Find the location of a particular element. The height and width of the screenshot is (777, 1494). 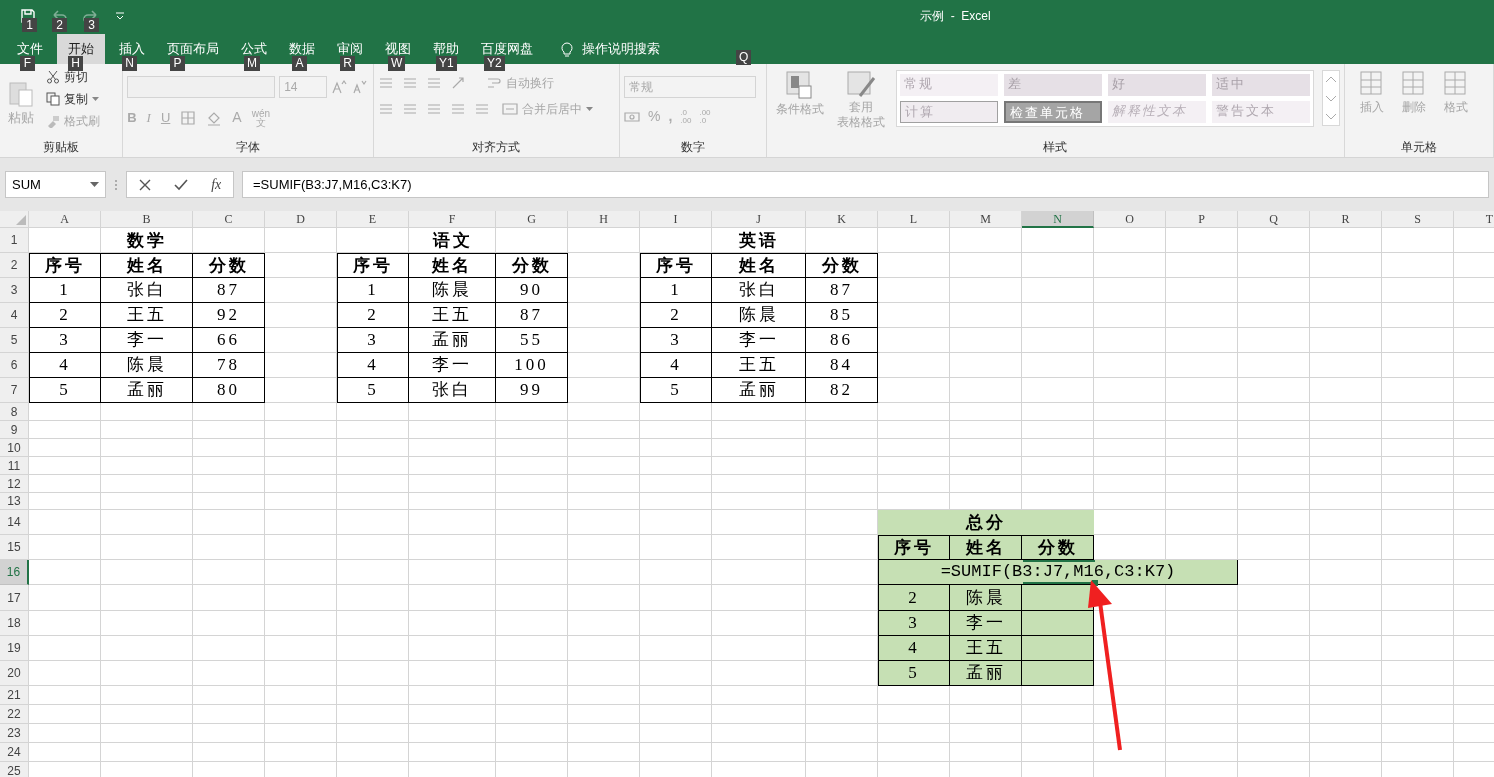

group-label: 对齐方式 is located at coordinates (496, 147).